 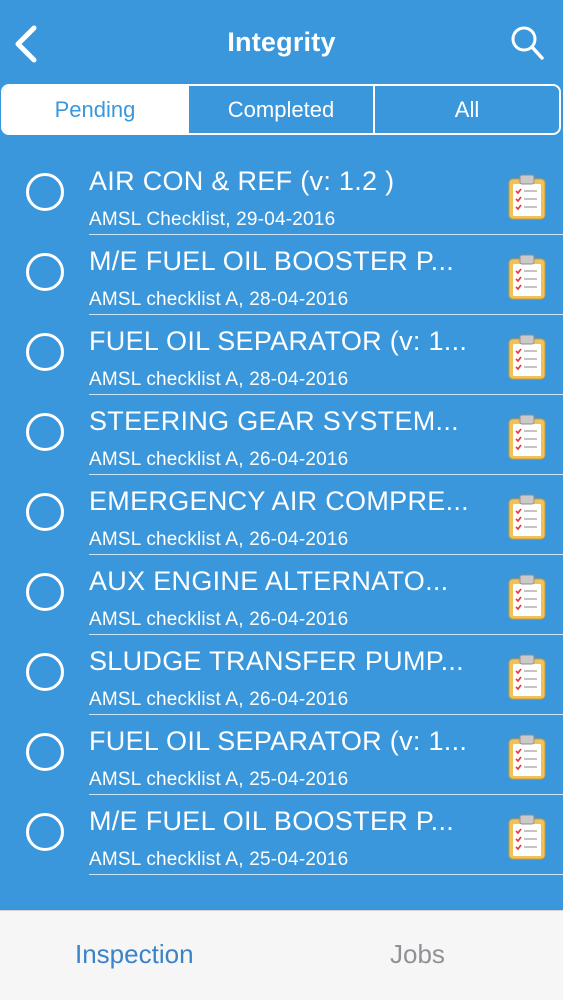 I want to click on bottom-tab-bar: Inspection Jobs, so click(x=281, y=955).